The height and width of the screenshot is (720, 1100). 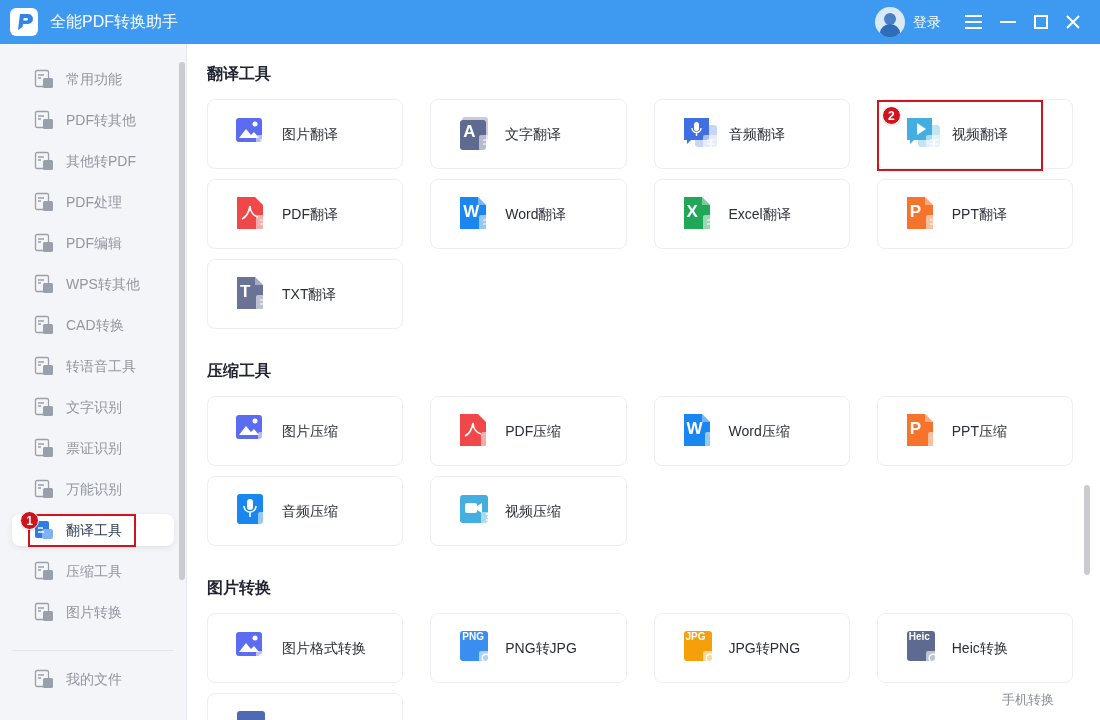 I want to click on tool-card: PDF翻译, so click(x=305, y=214).